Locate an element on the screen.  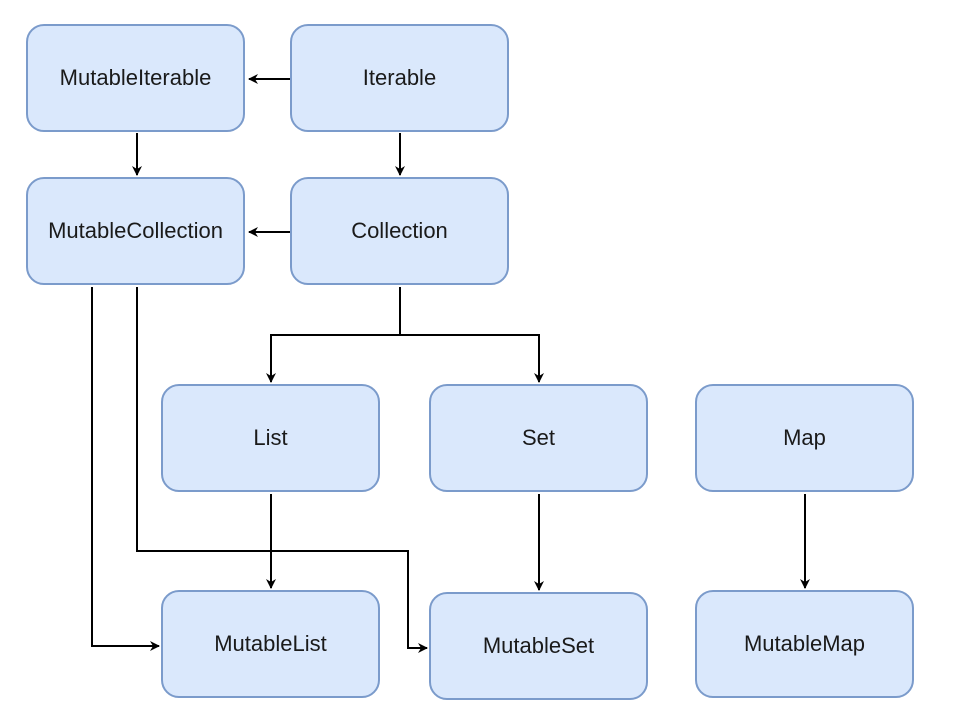
node-set: Set is located at coordinates (538, 438).